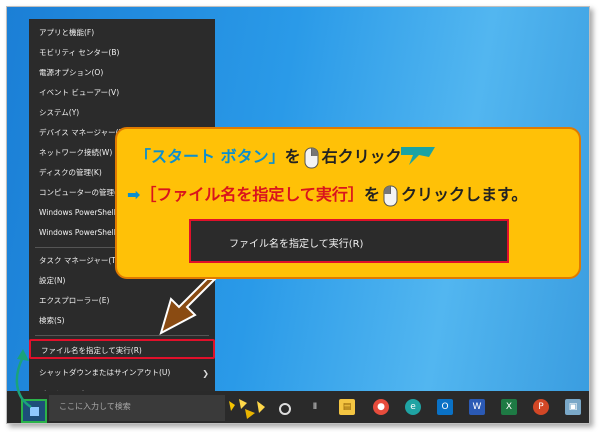 This screenshot has height=432, width=600. I want to click on menu-item-shutdown-signout: シャットダウンまたはサインアウト(U), so click(122, 373).